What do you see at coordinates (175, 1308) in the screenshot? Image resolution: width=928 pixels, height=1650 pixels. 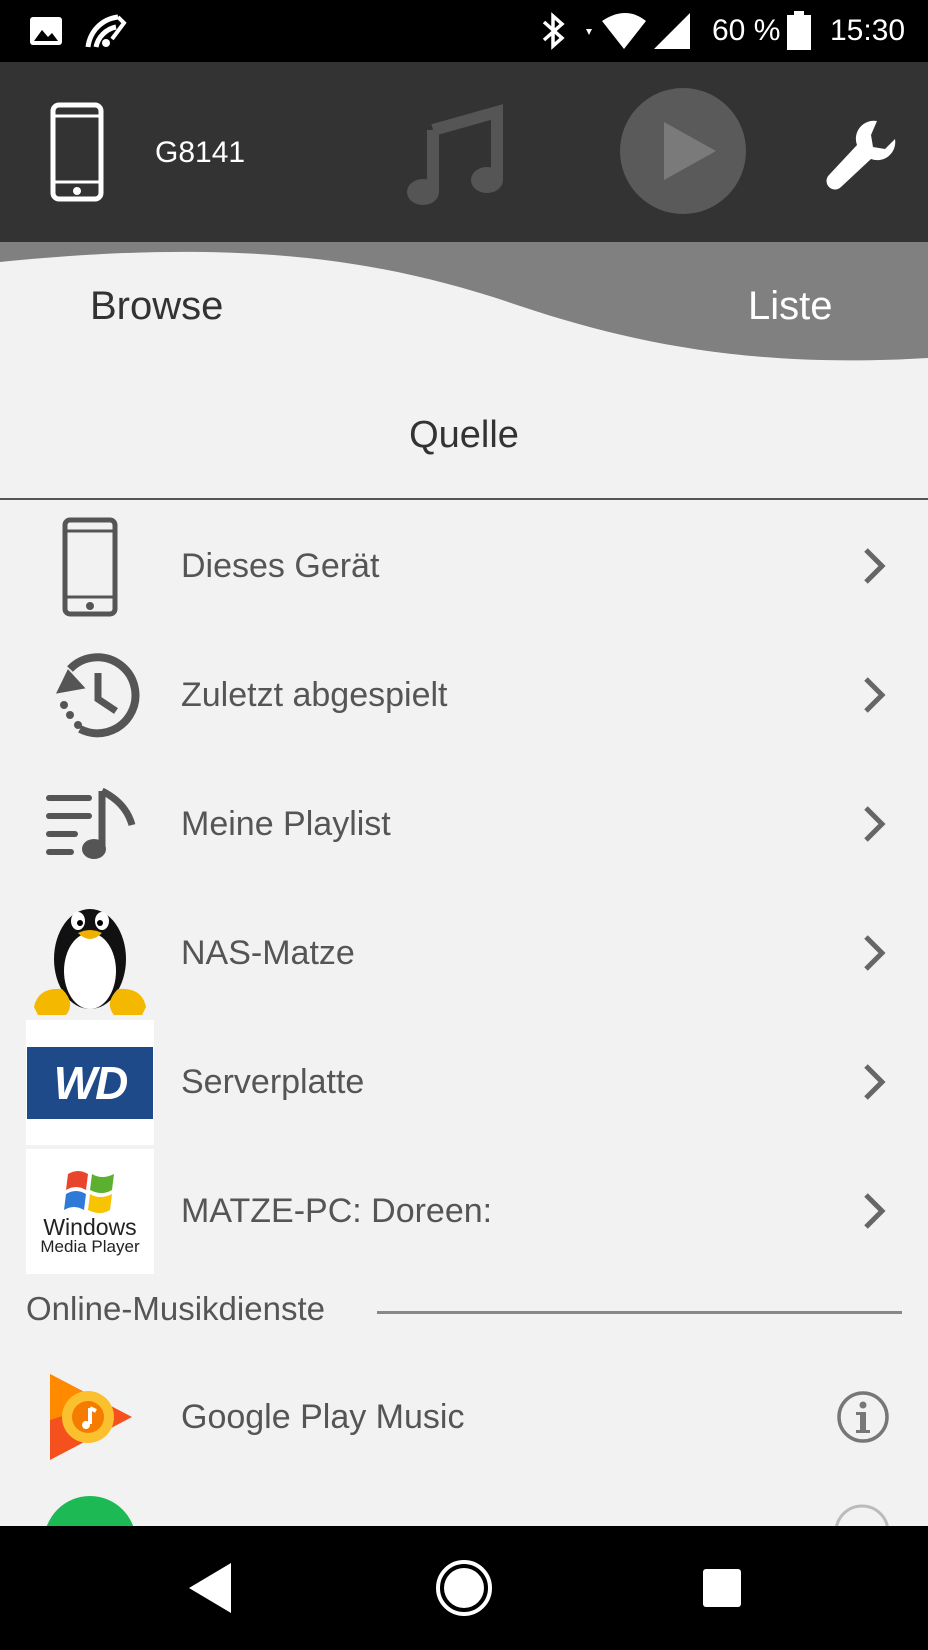 I see `online-services-label: Online-Musikdienste` at bounding box center [175, 1308].